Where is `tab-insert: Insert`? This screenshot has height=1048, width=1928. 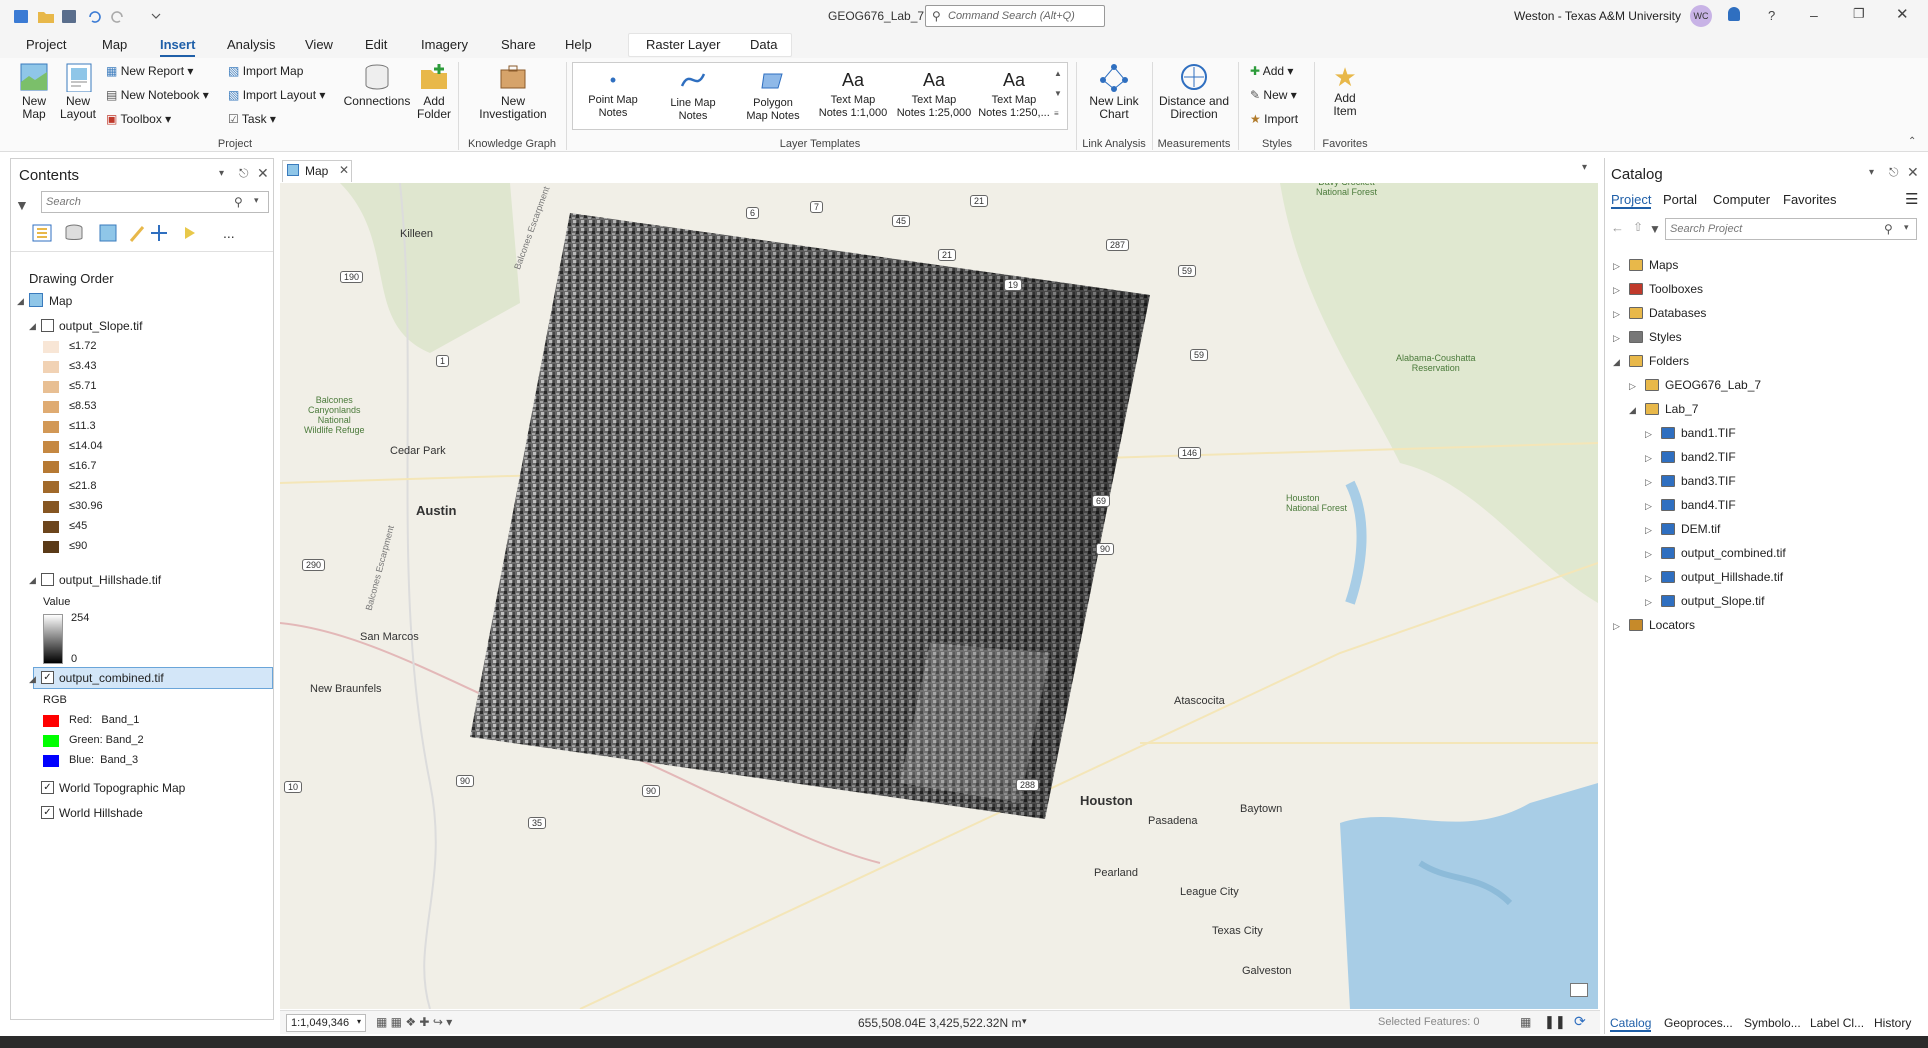
tab-insert: Insert is located at coordinates (178, 47).